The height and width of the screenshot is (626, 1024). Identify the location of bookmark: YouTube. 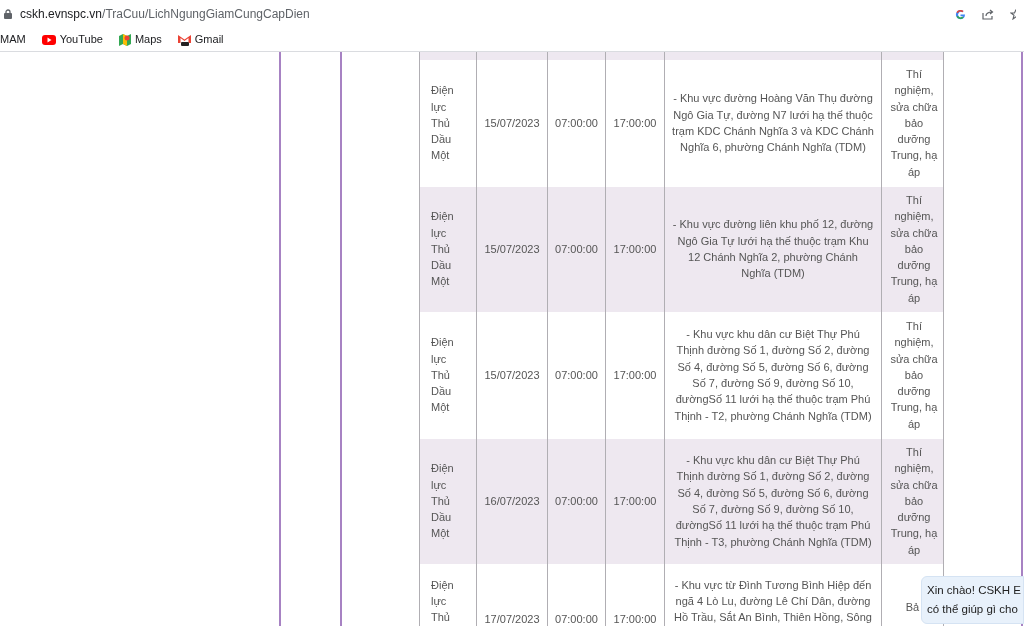
(72, 39).